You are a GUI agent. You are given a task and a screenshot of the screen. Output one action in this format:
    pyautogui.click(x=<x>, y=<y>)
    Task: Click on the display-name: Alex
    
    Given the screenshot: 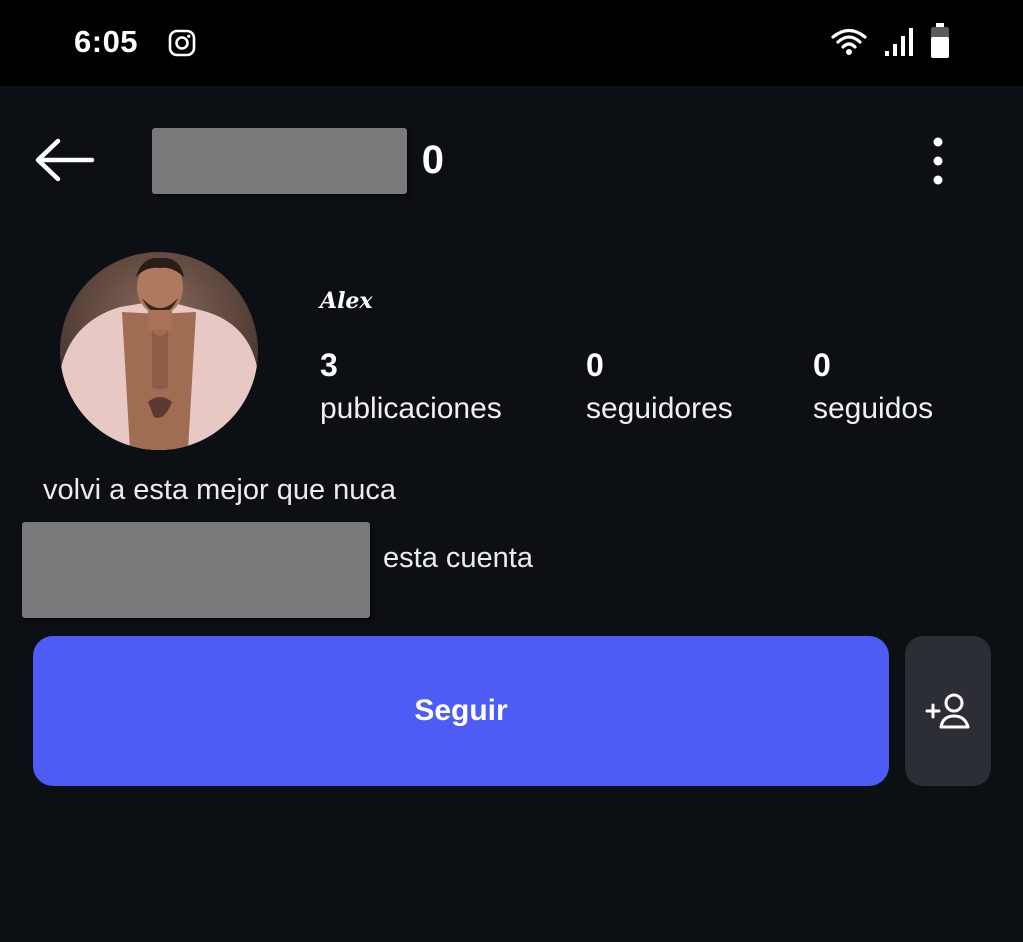 What is the action you would take?
    pyautogui.click(x=346, y=301)
    